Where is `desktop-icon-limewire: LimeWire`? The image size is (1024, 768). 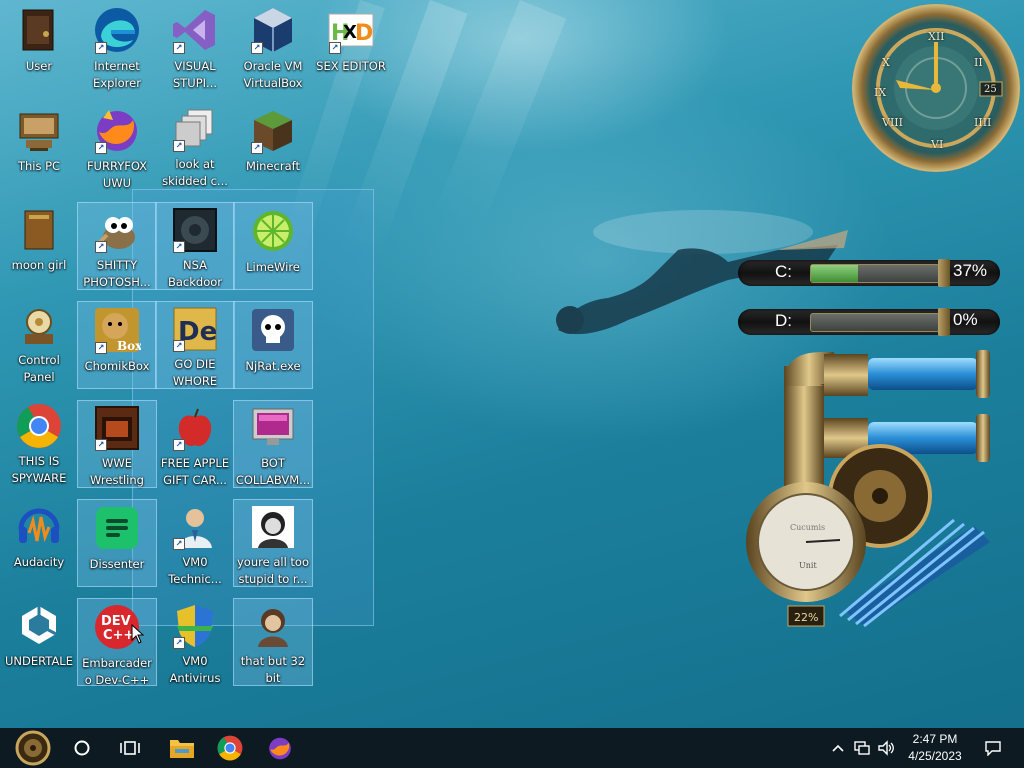 desktop-icon-limewire: LimeWire is located at coordinates (273, 246).